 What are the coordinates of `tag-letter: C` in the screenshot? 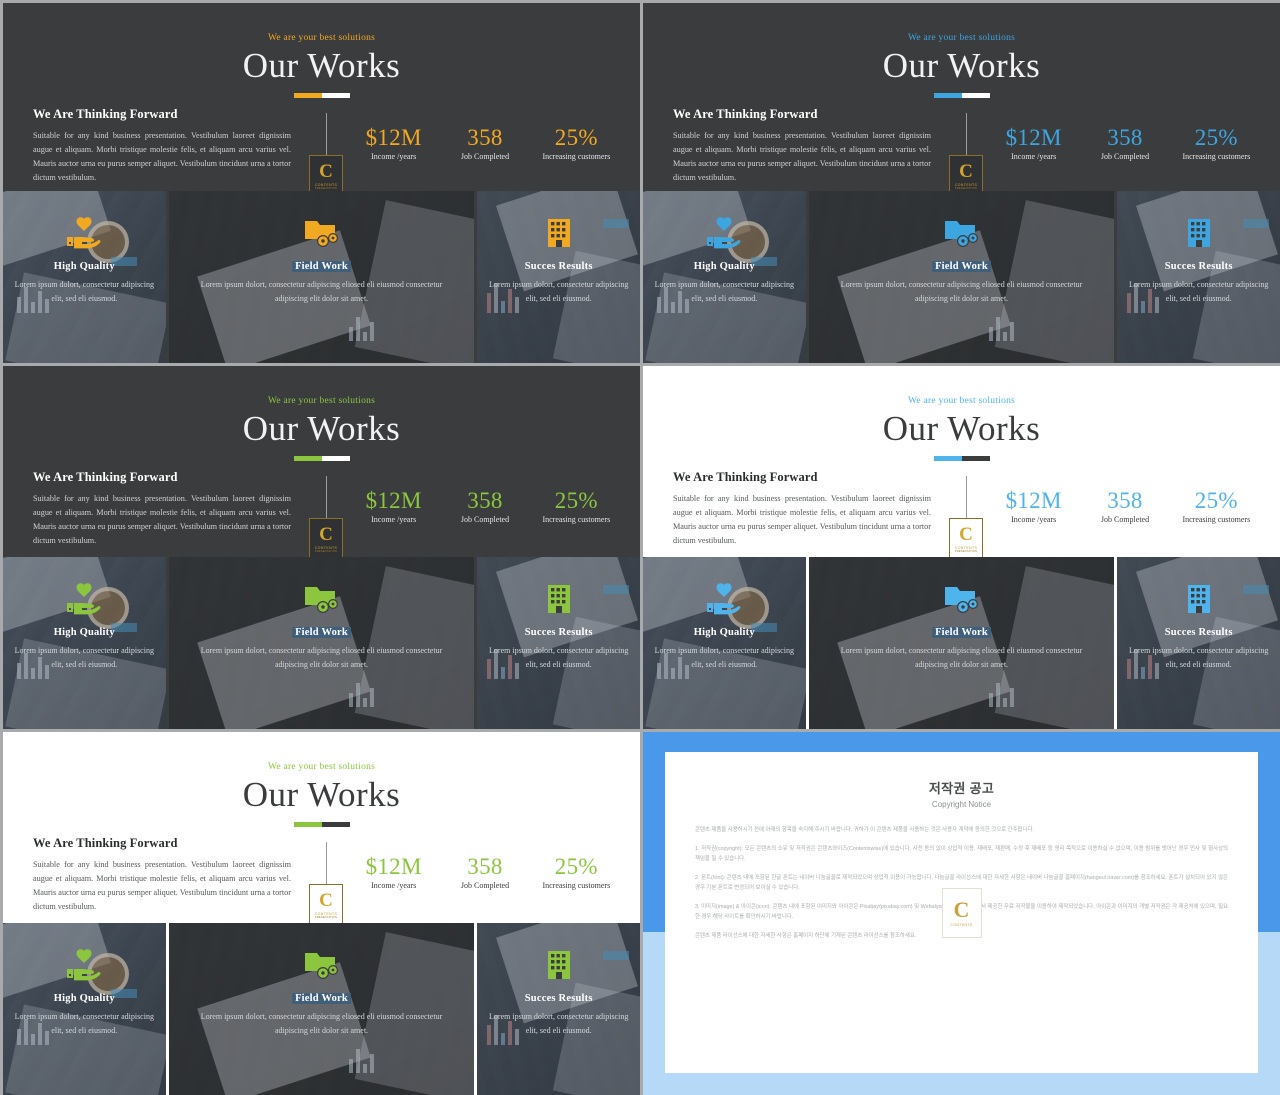 It's located at (326, 900).